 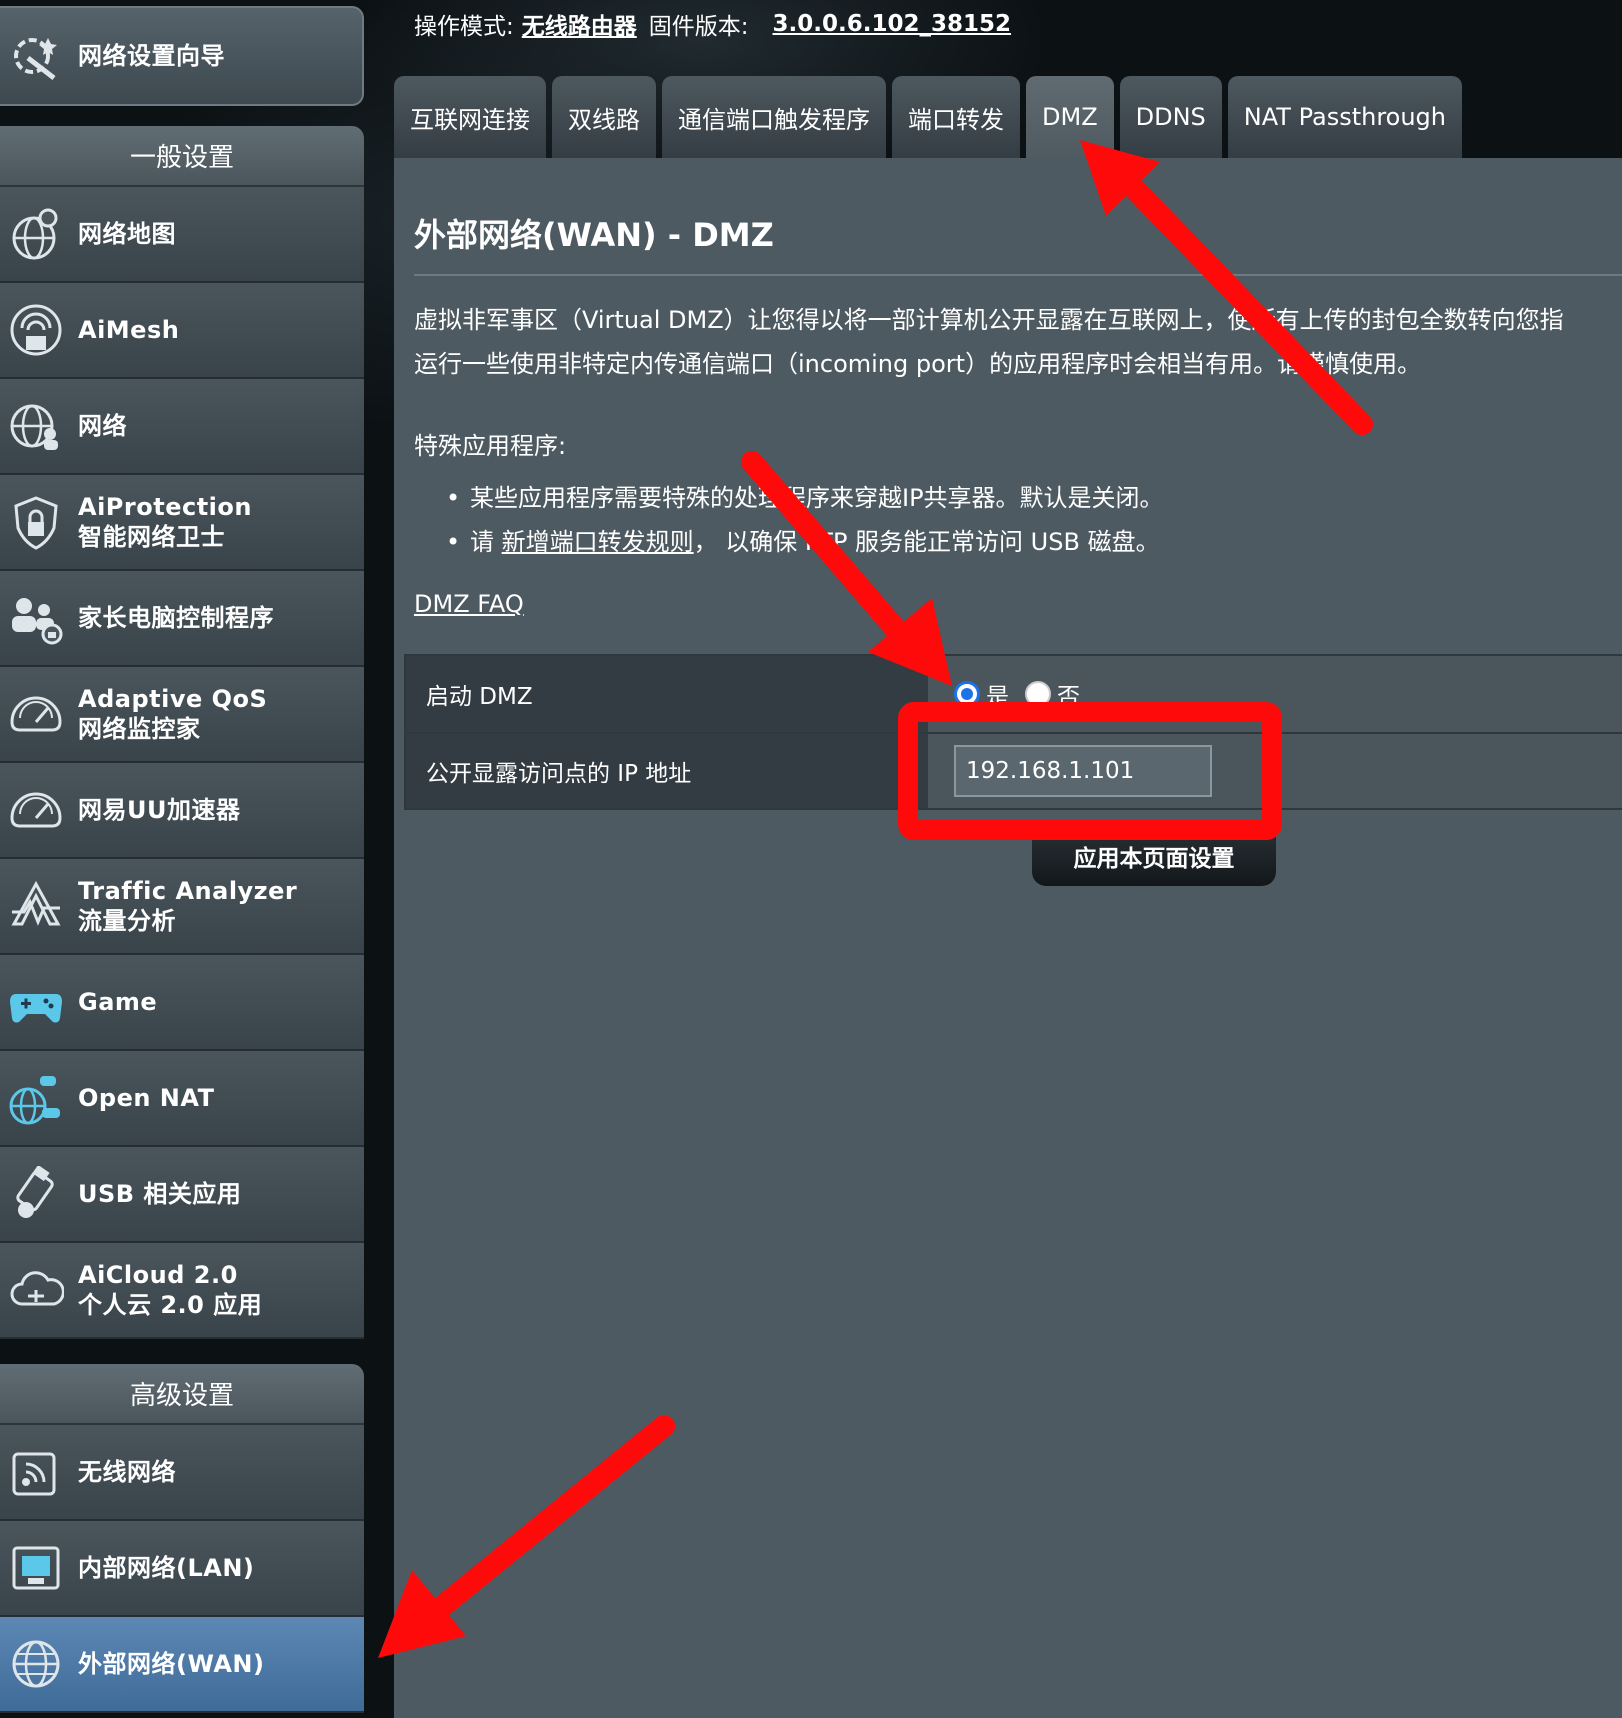 I want to click on sidebar-item-aicloud: AiCloud 2.0 个人云 2.0 应用, so click(x=182, y=1291).